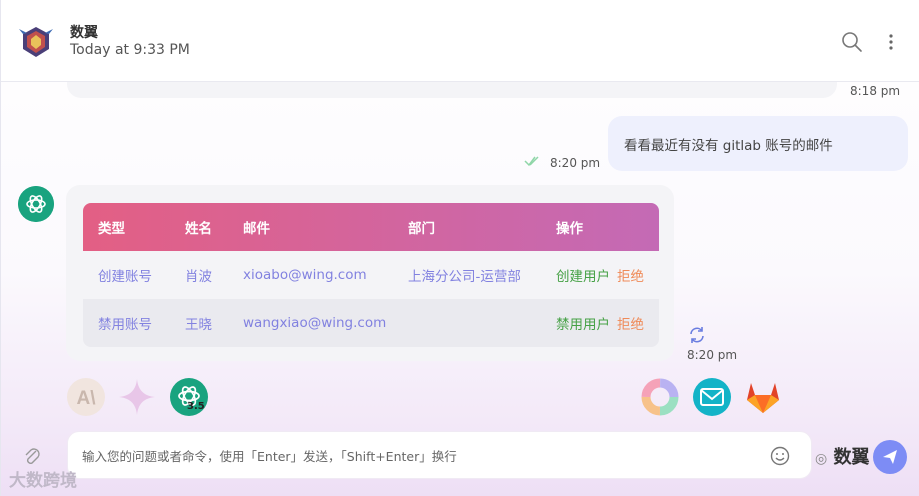 The image size is (919, 496). Describe the element at coordinates (125, 277) in the screenshot. I see `cell-type: 创建账号` at that location.